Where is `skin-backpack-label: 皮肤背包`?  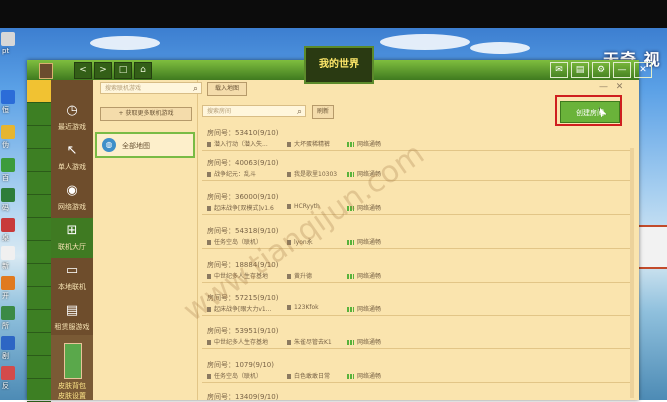 skin-backpack-label: 皮肤背包 is located at coordinates (72, 386).